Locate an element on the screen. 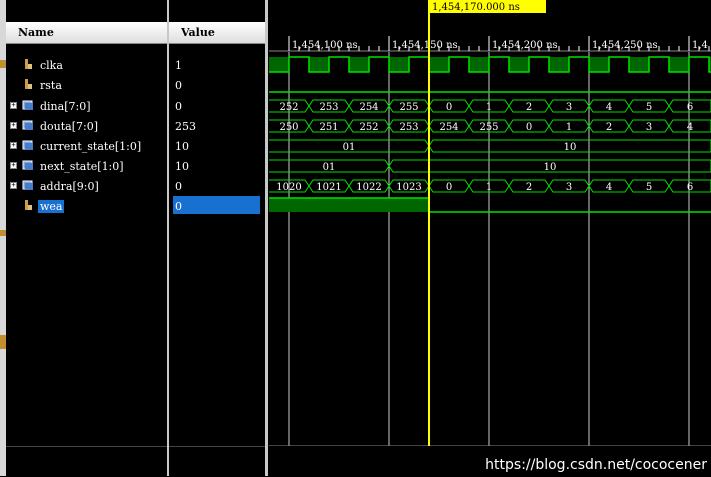  signal-row: + next_state[1:0] is located at coordinates (86, 166).